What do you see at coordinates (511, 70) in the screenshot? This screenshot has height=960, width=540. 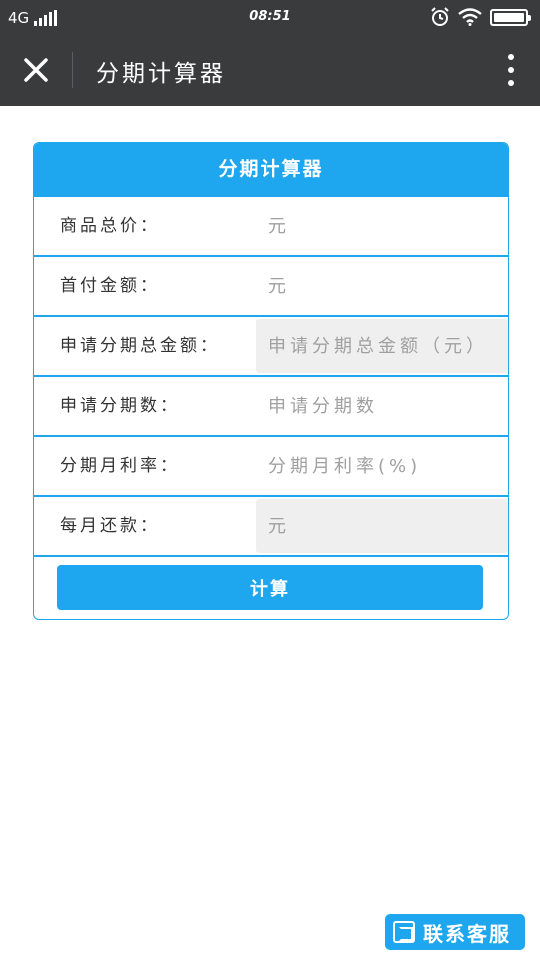 I see `more-vertical-icon` at bounding box center [511, 70].